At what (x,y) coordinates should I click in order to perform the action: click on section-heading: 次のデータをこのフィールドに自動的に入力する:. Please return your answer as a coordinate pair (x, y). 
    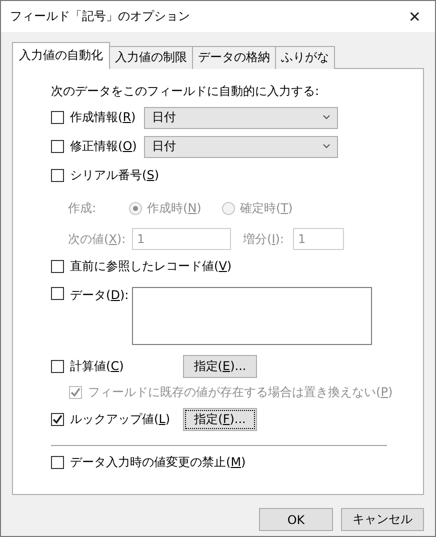
    Looking at the image, I should click on (185, 91).